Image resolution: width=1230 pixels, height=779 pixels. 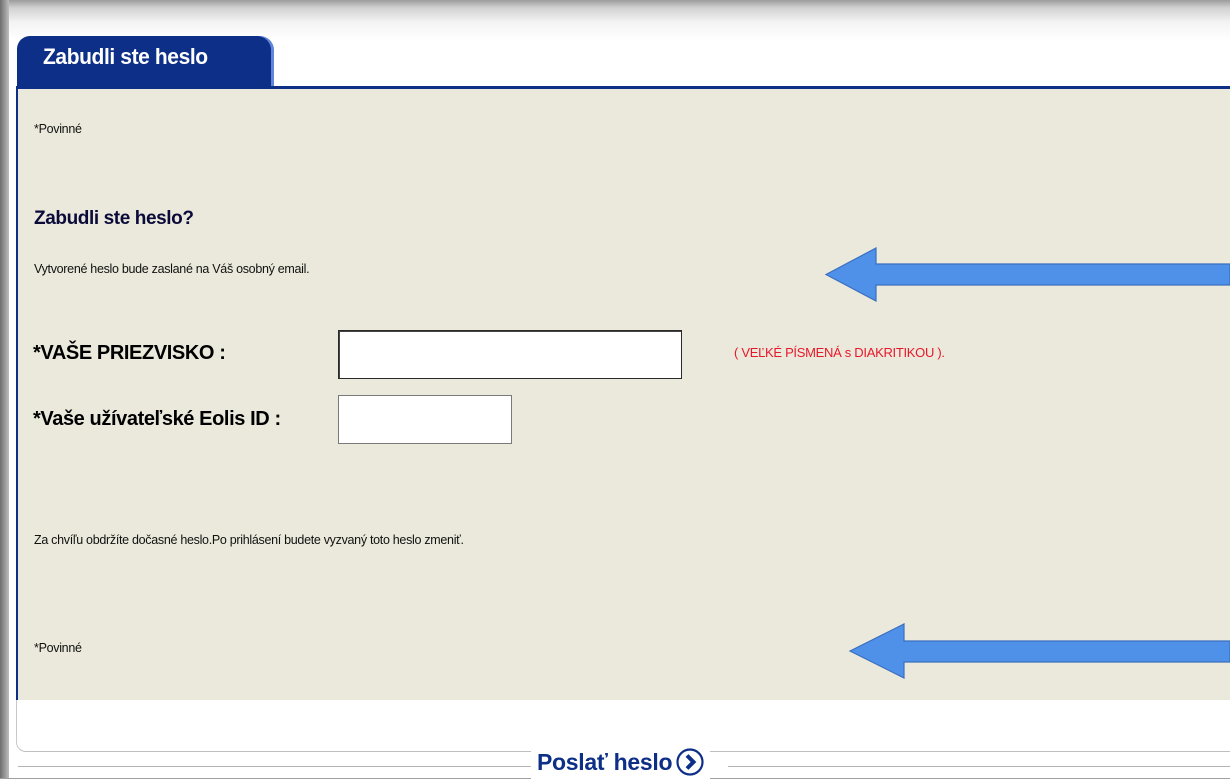 I want to click on eolis-id-input, so click(x=425, y=419).